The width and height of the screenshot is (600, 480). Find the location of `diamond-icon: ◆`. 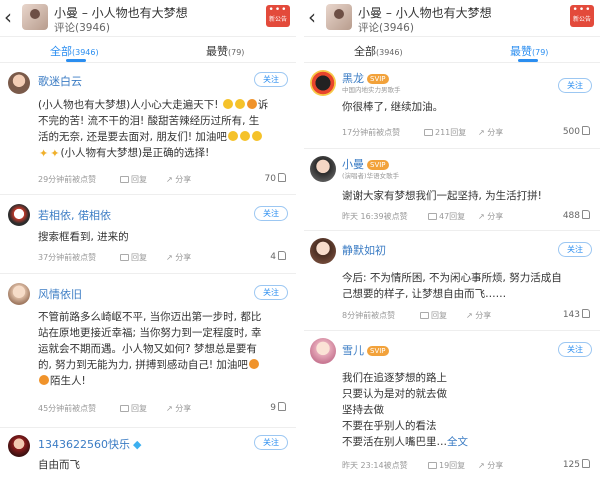

diamond-icon: ◆ is located at coordinates (137, 444).